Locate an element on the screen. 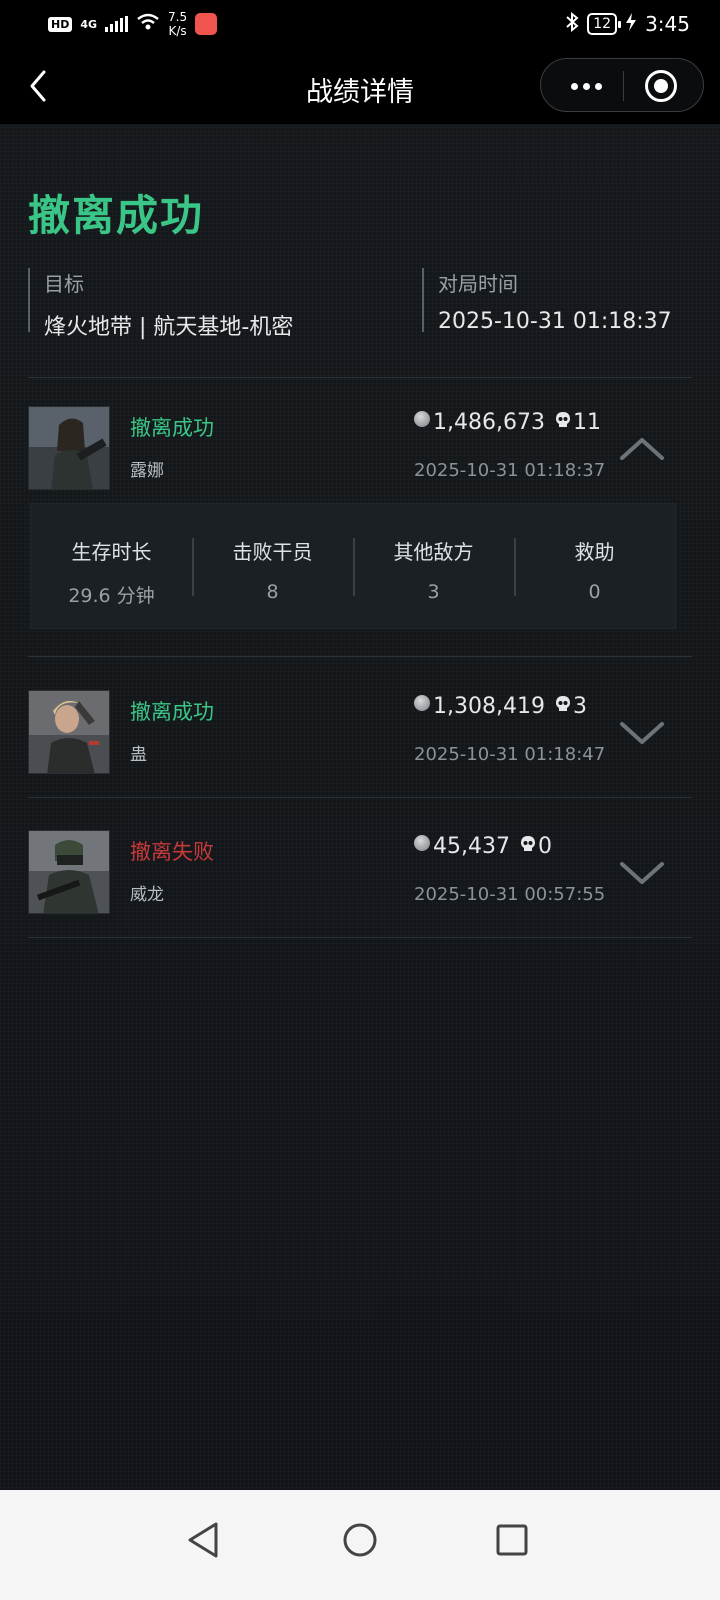 The width and height of the screenshot is (720, 1600). bluetooth-icon is located at coordinates (572, 24).